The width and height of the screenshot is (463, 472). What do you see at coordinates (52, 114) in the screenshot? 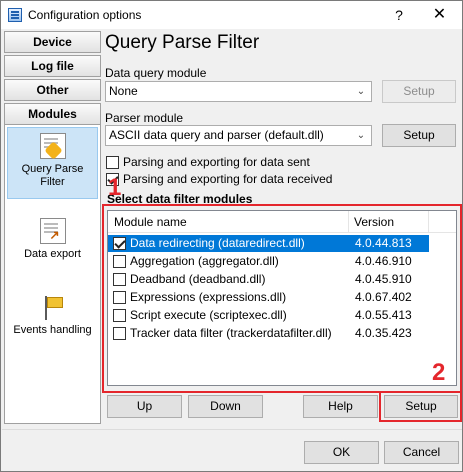
I see `tab-modules: Modules` at bounding box center [52, 114].